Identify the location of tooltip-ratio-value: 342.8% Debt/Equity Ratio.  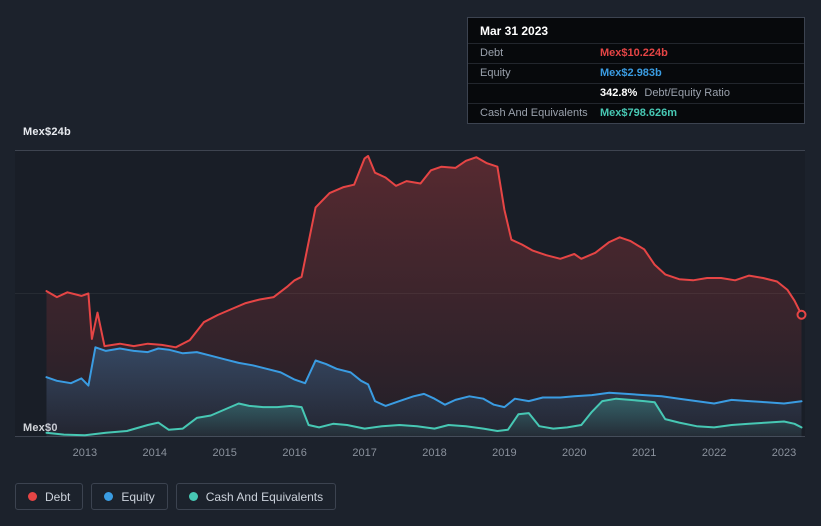
(665, 93).